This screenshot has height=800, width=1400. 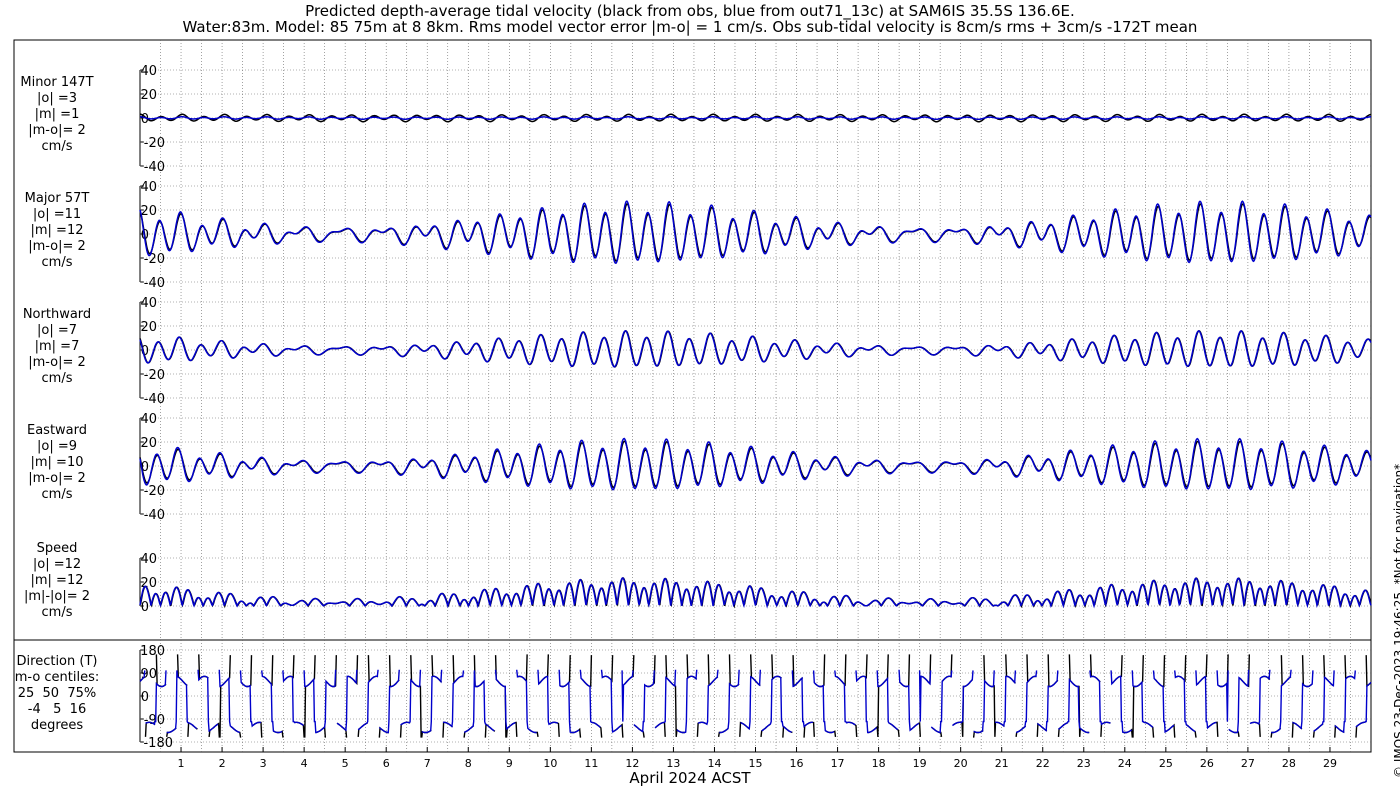 I want to click on x-tick-label: 4, so click(x=304, y=763).